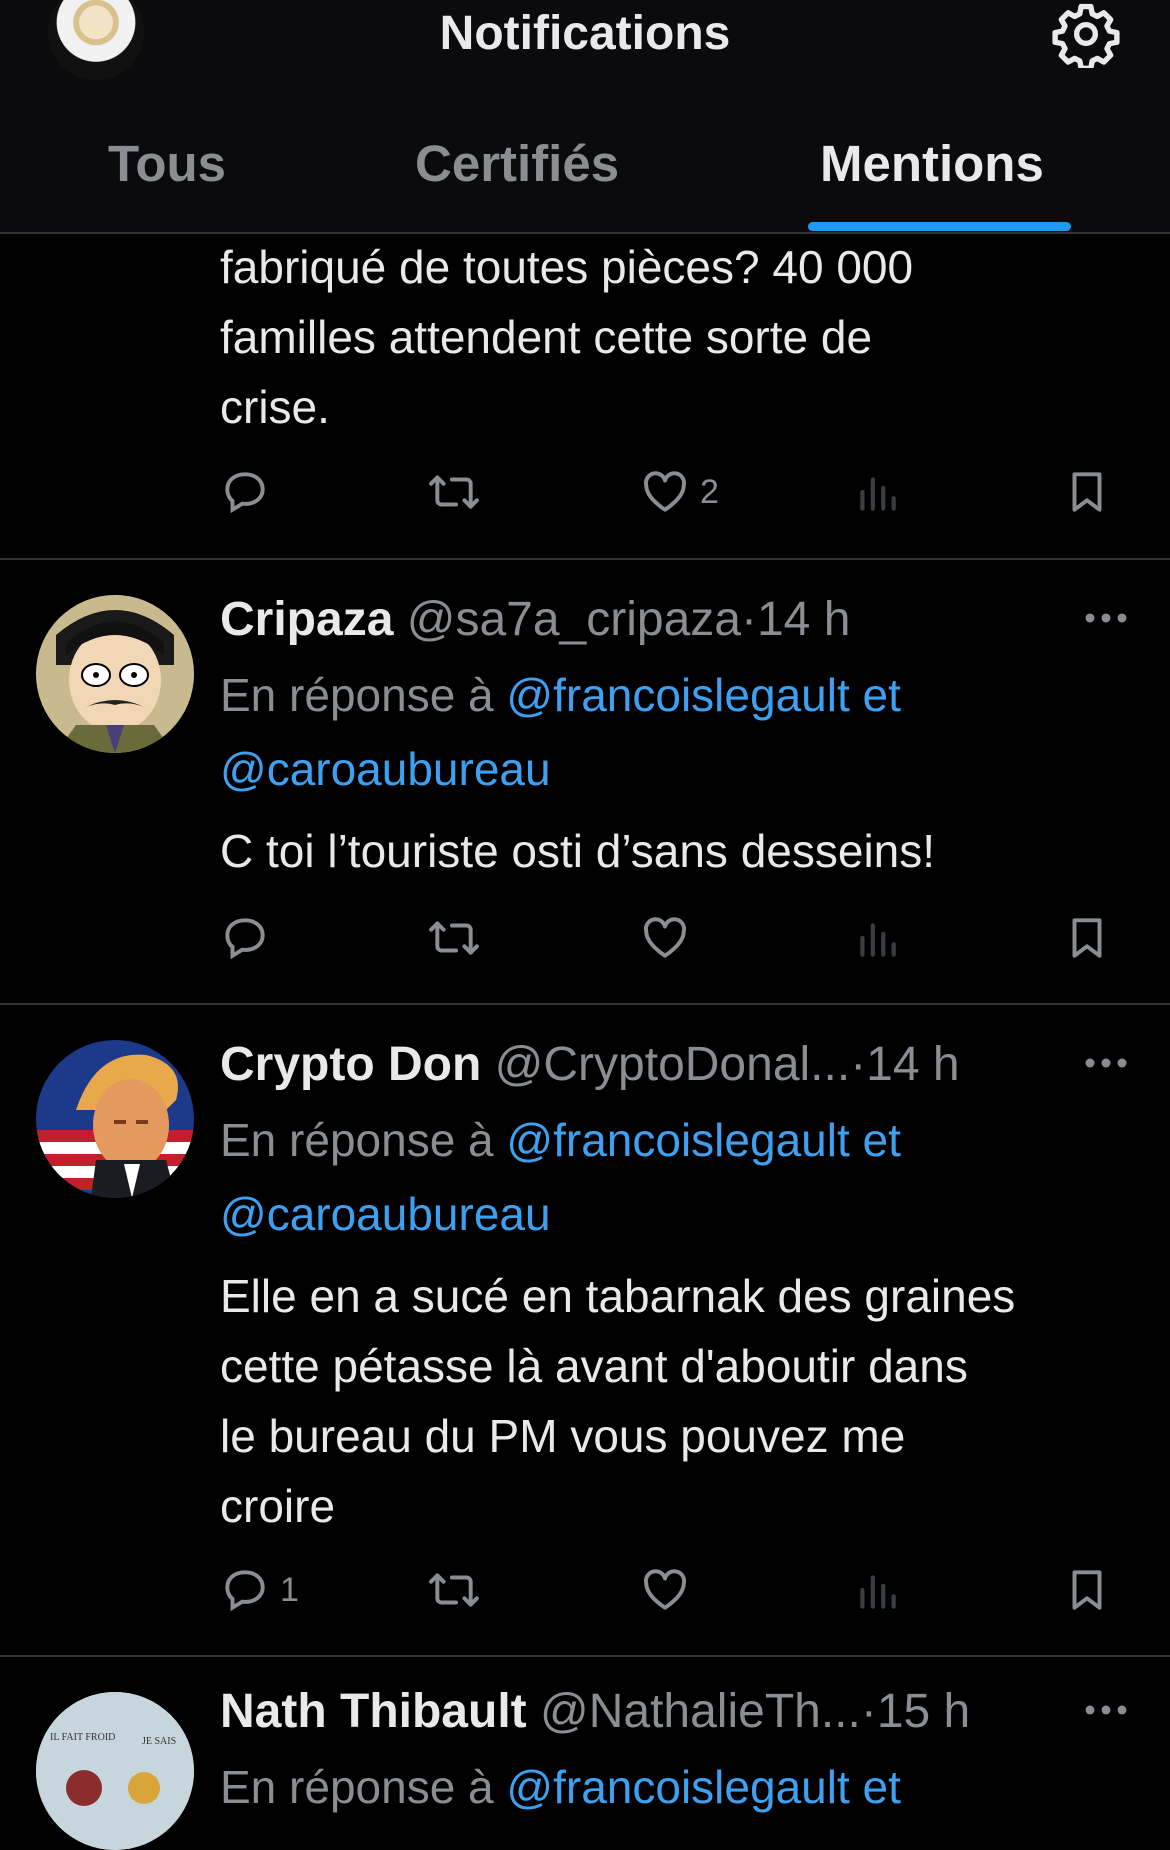 Image resolution: width=1170 pixels, height=1850 pixels. I want to click on cartoon-avatar-icon: IL FAIT FROID JE SAIS, so click(115, 1771).